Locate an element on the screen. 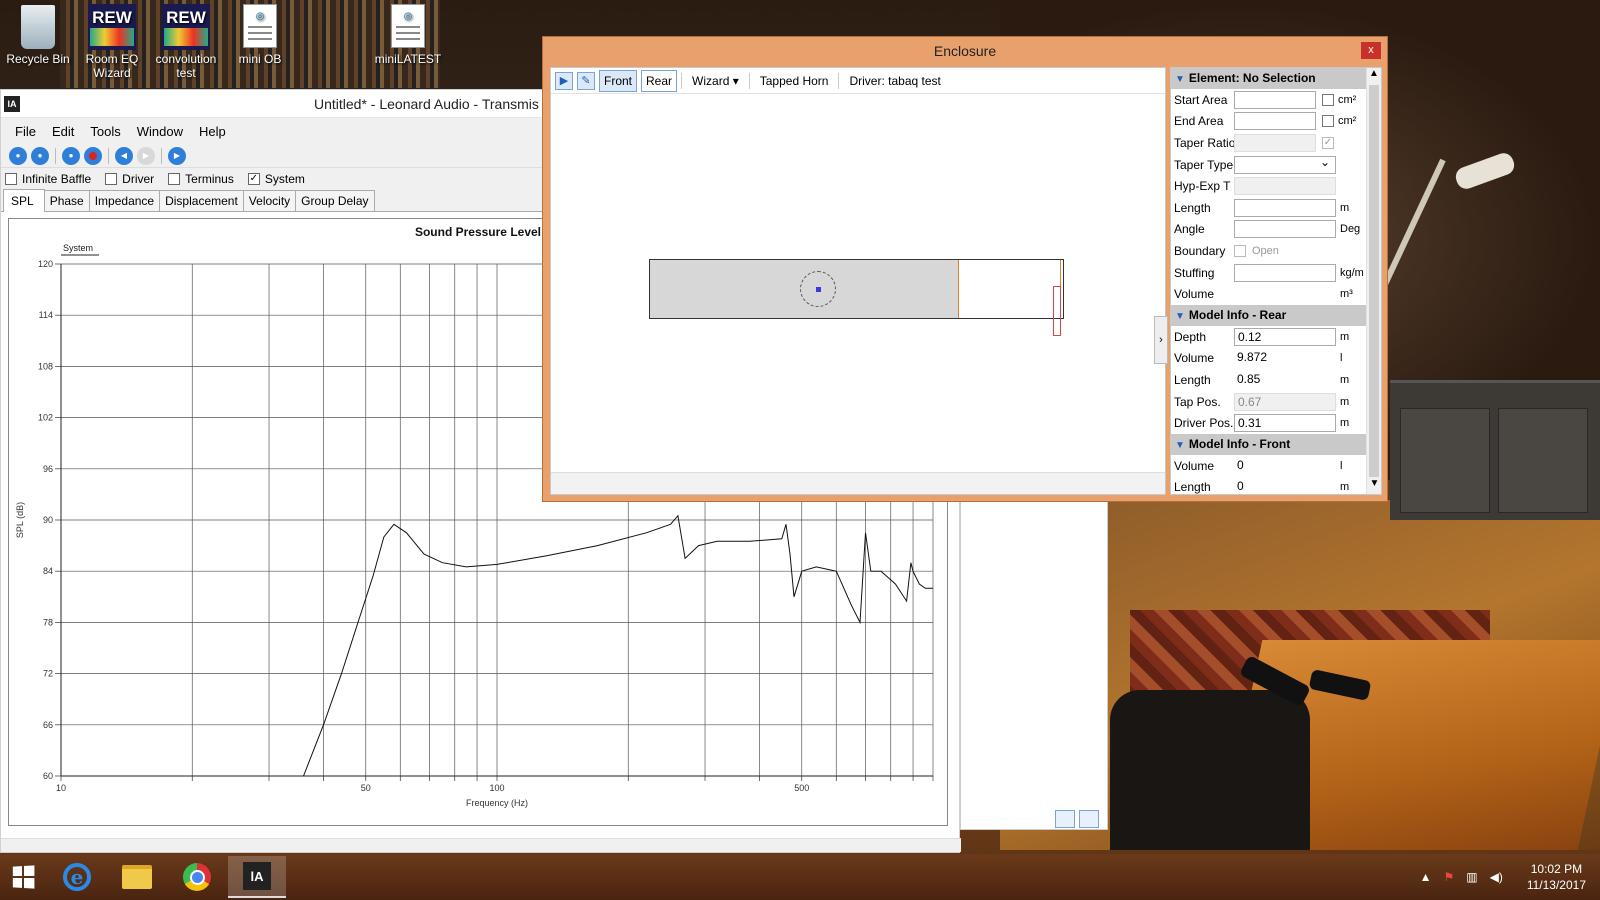  tab-displacement: Displacement is located at coordinates (201, 200).